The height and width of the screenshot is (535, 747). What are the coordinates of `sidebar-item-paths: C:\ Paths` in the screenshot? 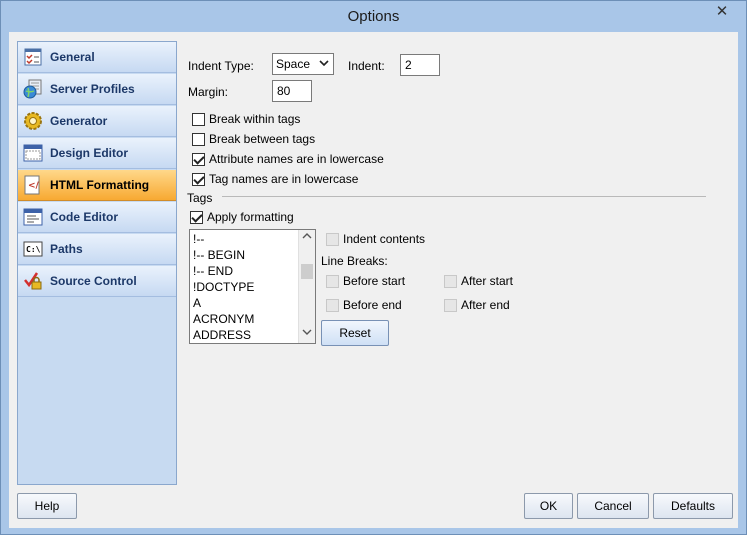 It's located at (97, 249).